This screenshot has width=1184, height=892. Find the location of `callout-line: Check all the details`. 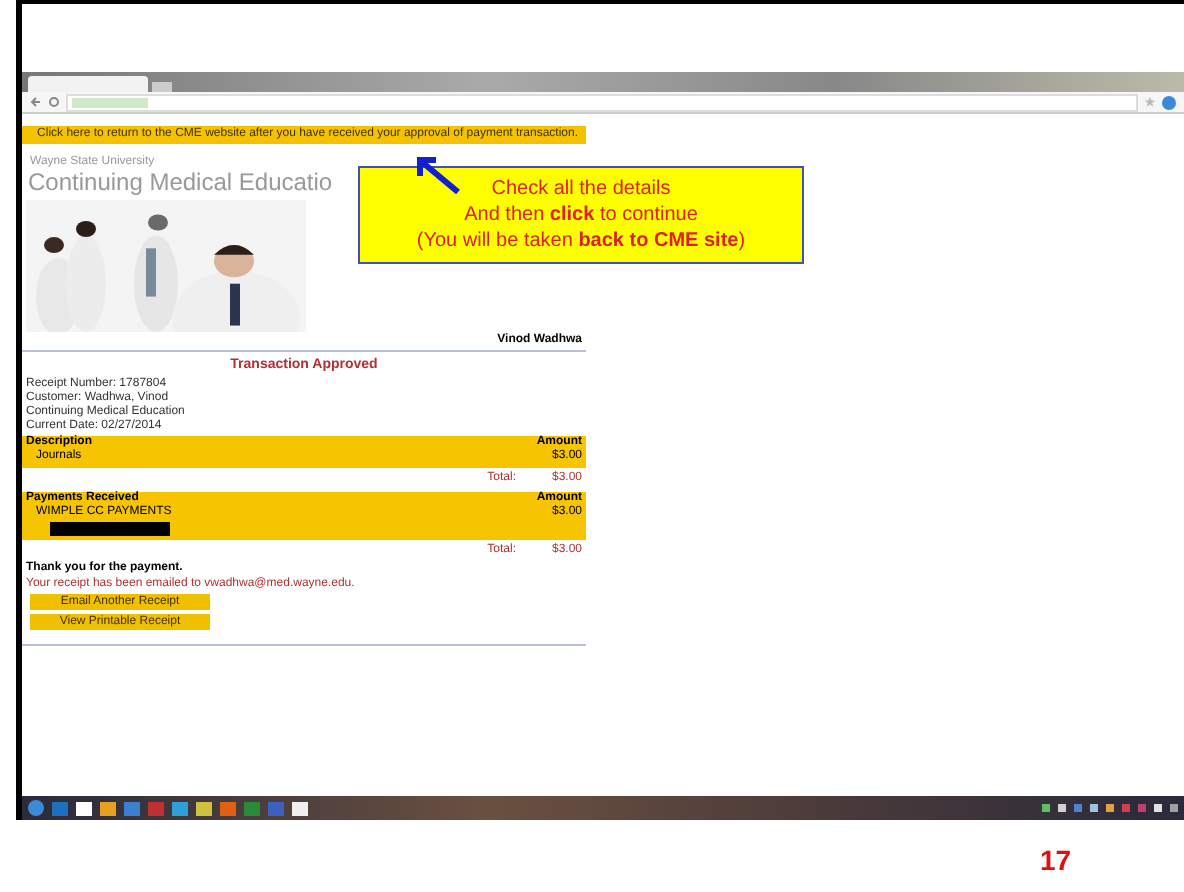

callout-line: Check all the details is located at coordinates (581, 189).